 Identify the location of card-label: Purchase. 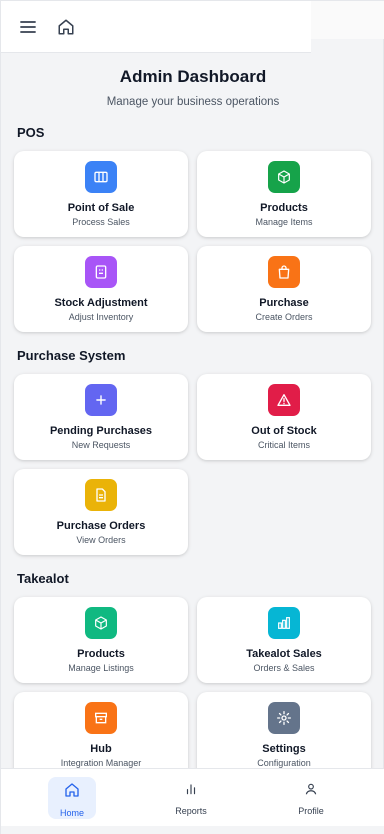
(284, 303).